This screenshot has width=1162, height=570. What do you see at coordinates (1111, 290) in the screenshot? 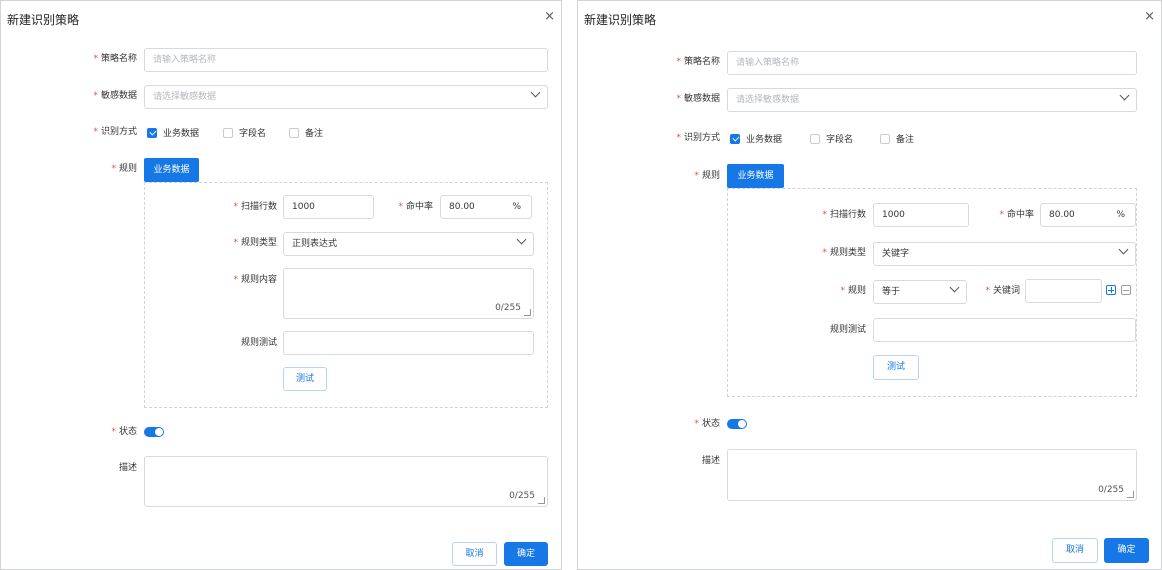
I see `add-keyword-icon` at bounding box center [1111, 290].